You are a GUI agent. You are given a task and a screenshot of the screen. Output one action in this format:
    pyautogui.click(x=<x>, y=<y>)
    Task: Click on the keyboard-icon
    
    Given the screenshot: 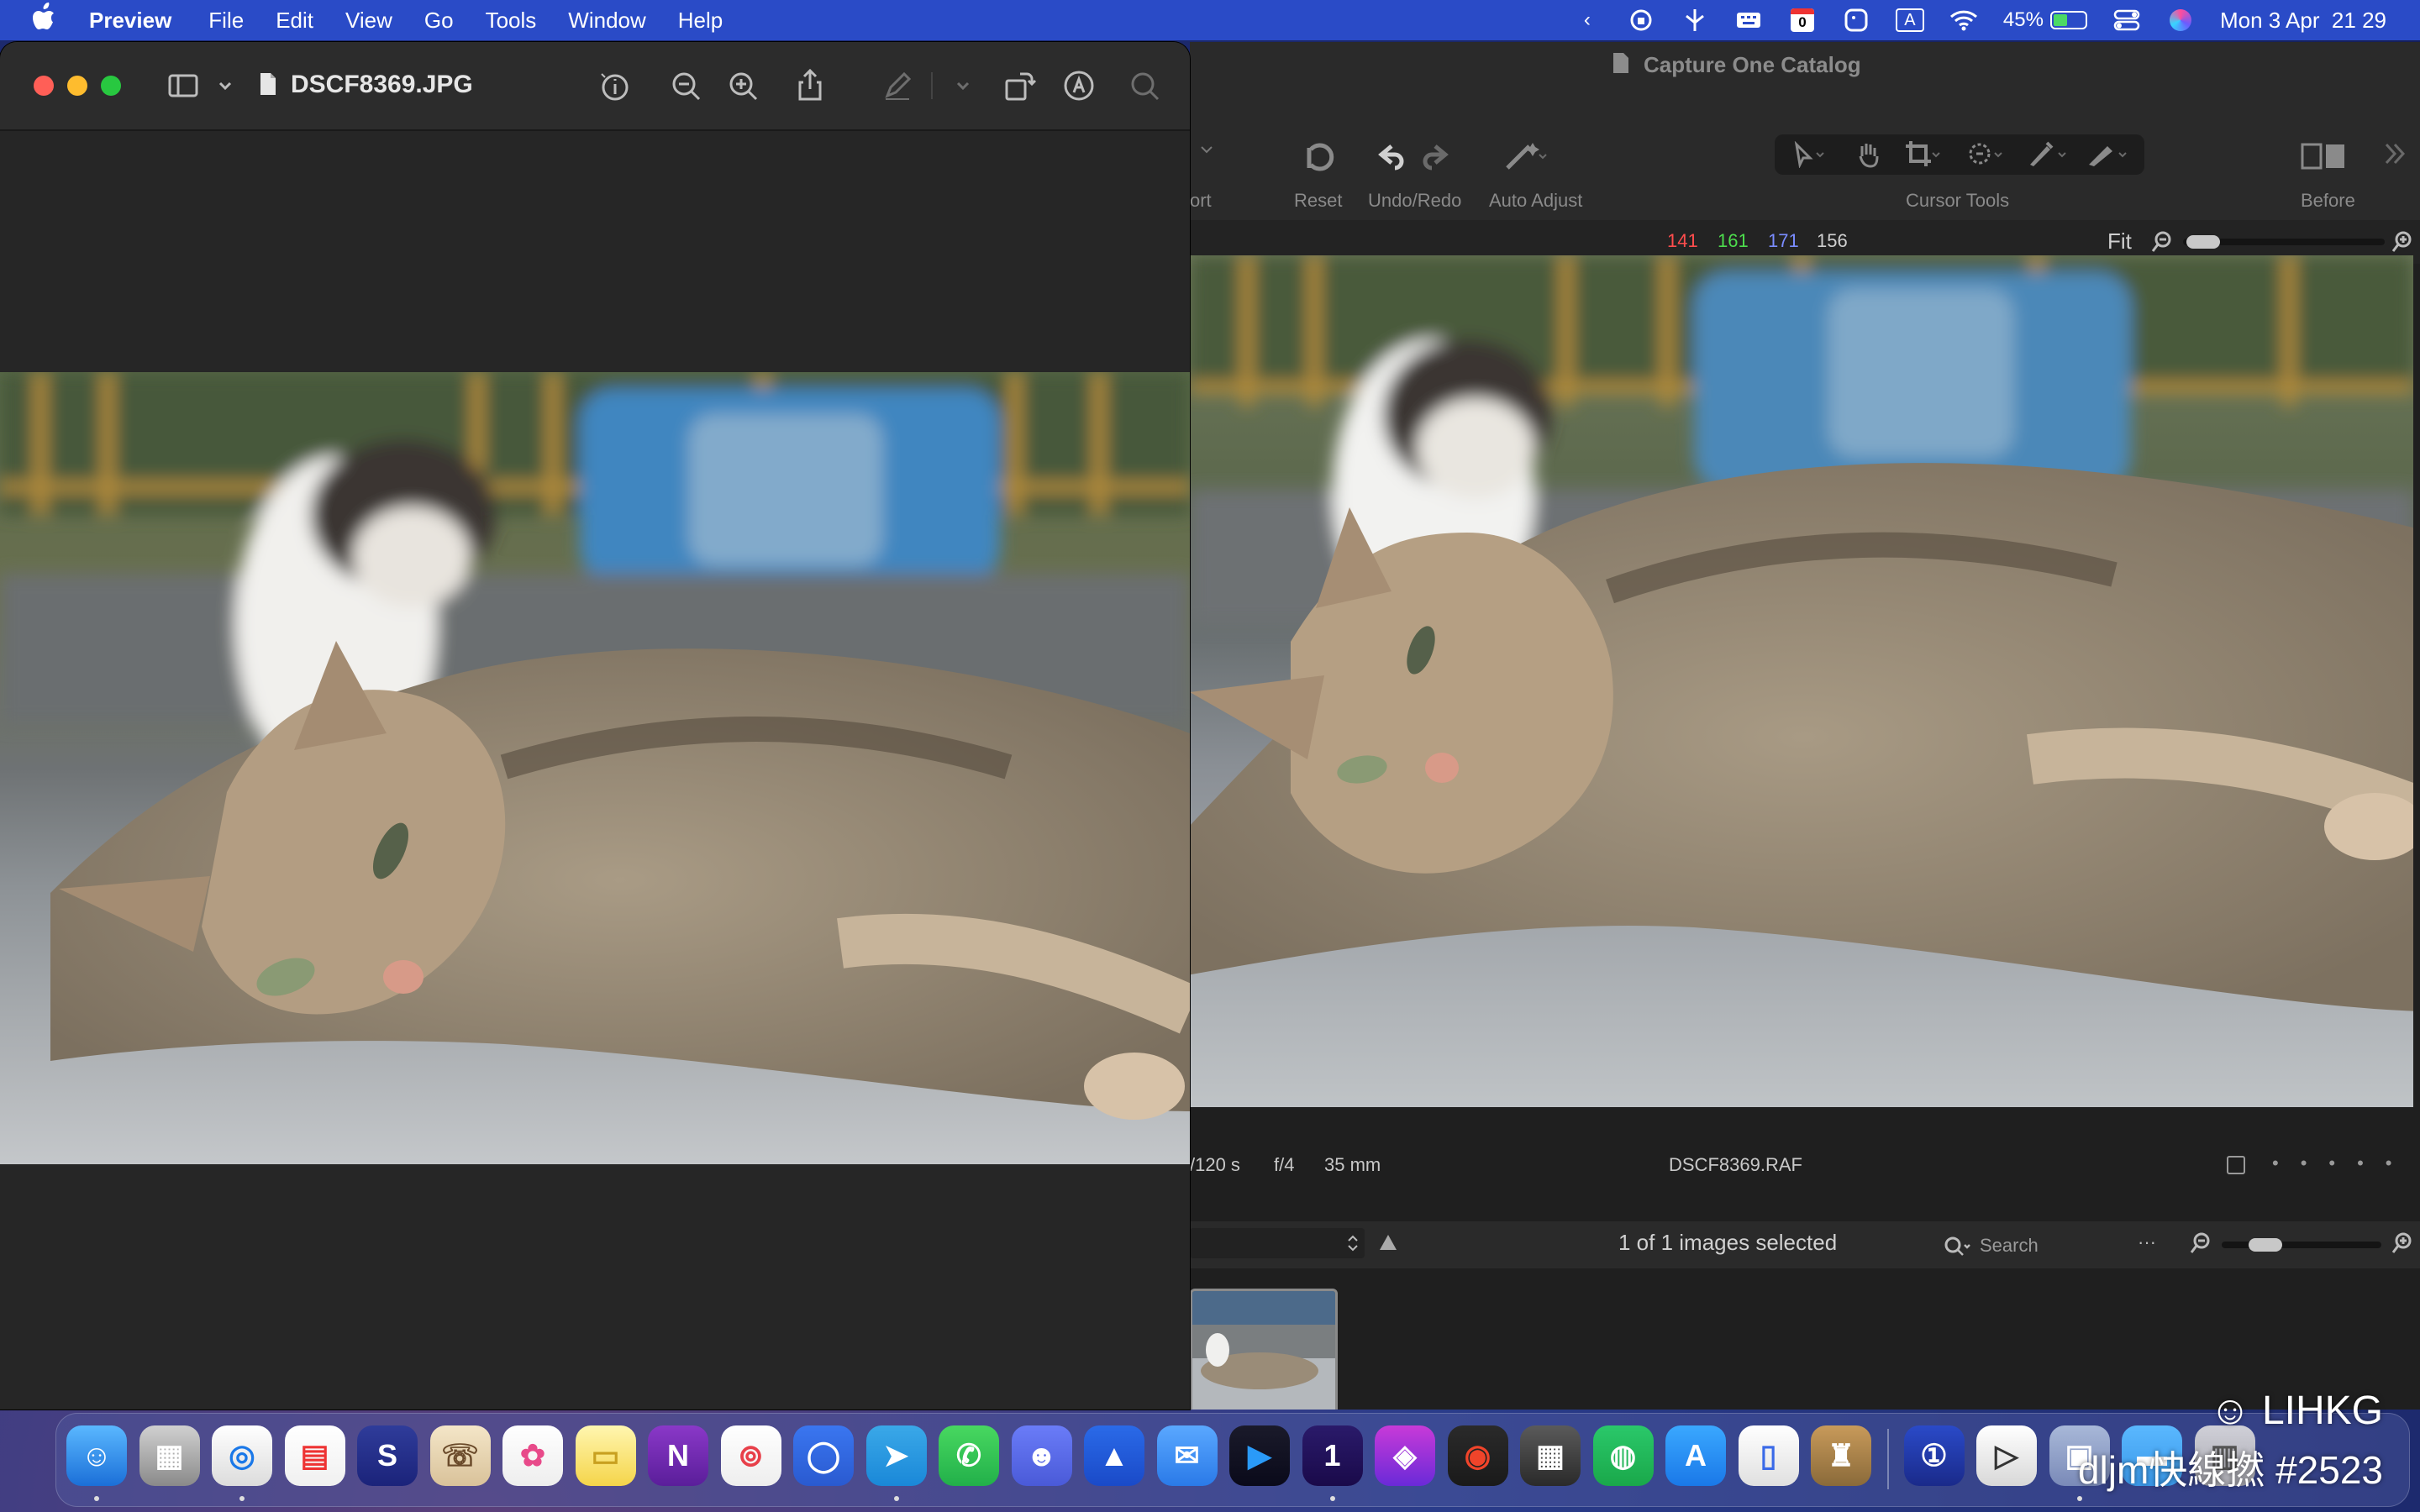 What is the action you would take?
    pyautogui.click(x=1748, y=20)
    